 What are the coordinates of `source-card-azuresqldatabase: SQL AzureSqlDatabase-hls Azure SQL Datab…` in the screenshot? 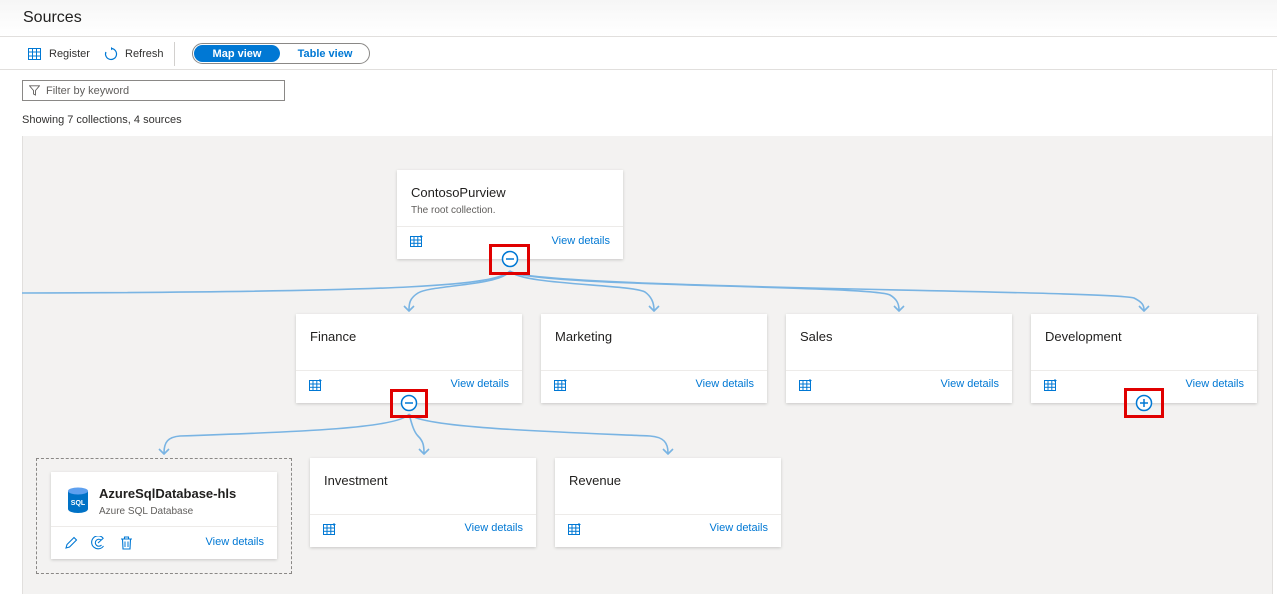 It's located at (164, 515).